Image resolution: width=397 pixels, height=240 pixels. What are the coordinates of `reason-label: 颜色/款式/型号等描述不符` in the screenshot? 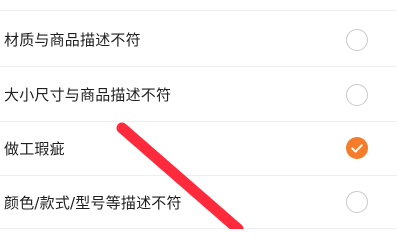 It's located at (93, 203).